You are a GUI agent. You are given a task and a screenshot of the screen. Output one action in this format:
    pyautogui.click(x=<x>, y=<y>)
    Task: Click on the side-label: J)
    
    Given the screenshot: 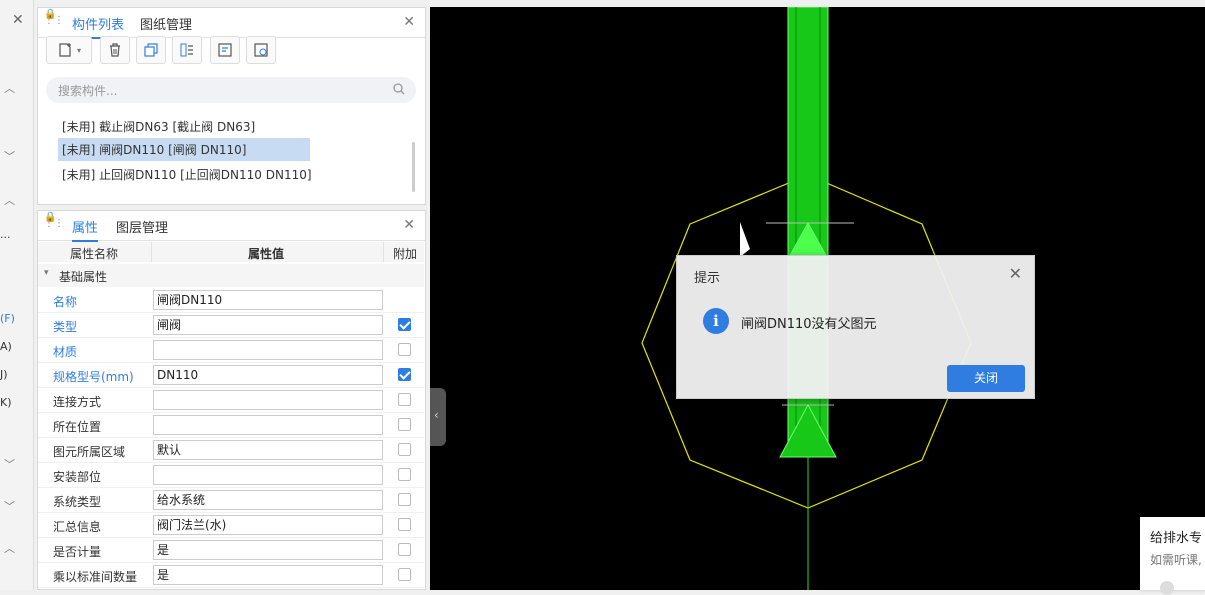 What is the action you would take?
    pyautogui.click(x=4, y=374)
    